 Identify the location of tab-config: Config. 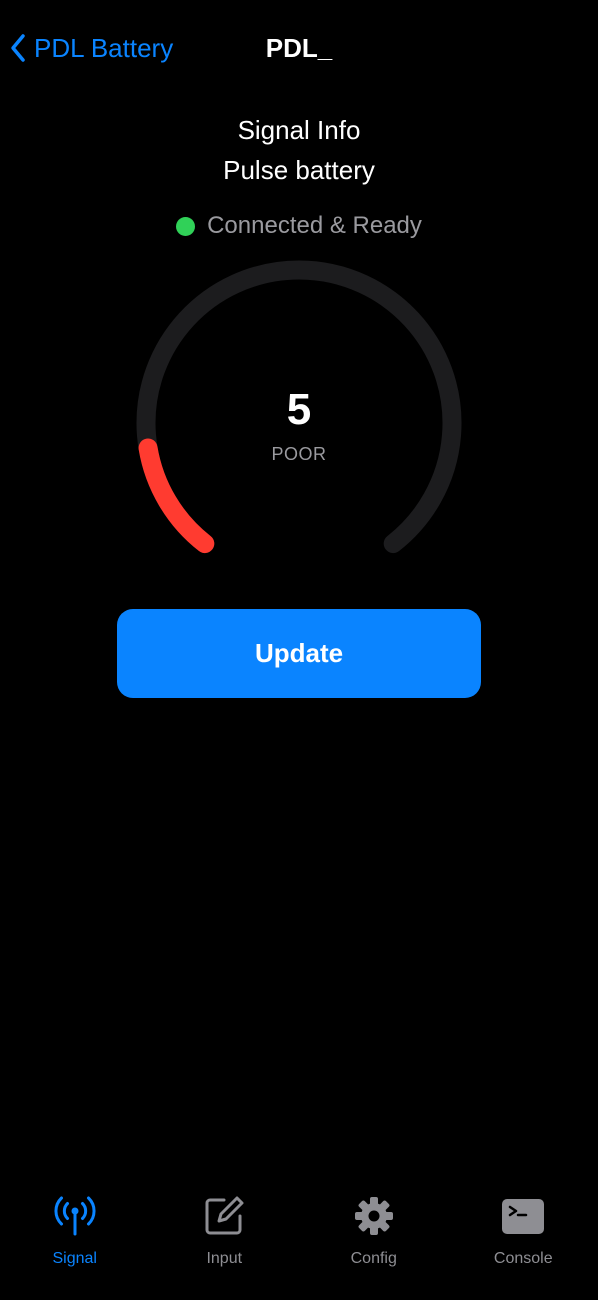
(374, 1245).